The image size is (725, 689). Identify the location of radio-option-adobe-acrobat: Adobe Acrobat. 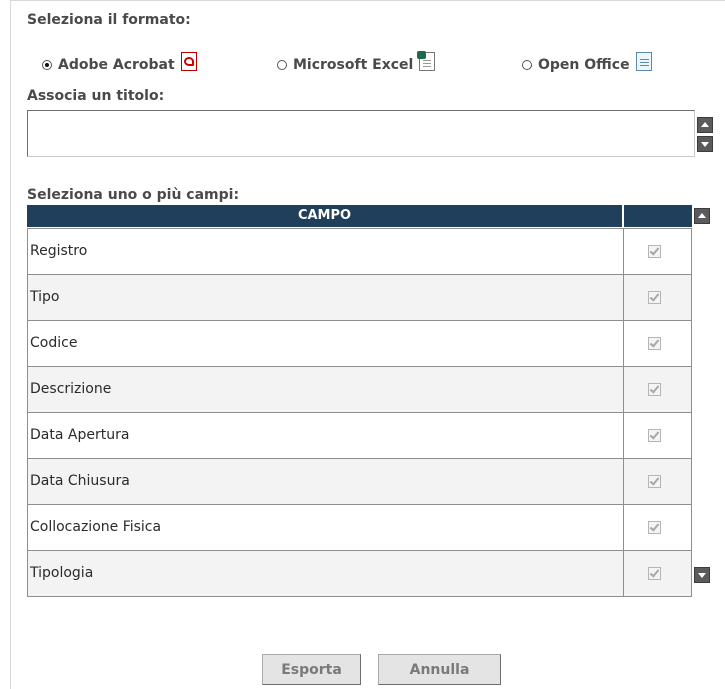
(119, 65).